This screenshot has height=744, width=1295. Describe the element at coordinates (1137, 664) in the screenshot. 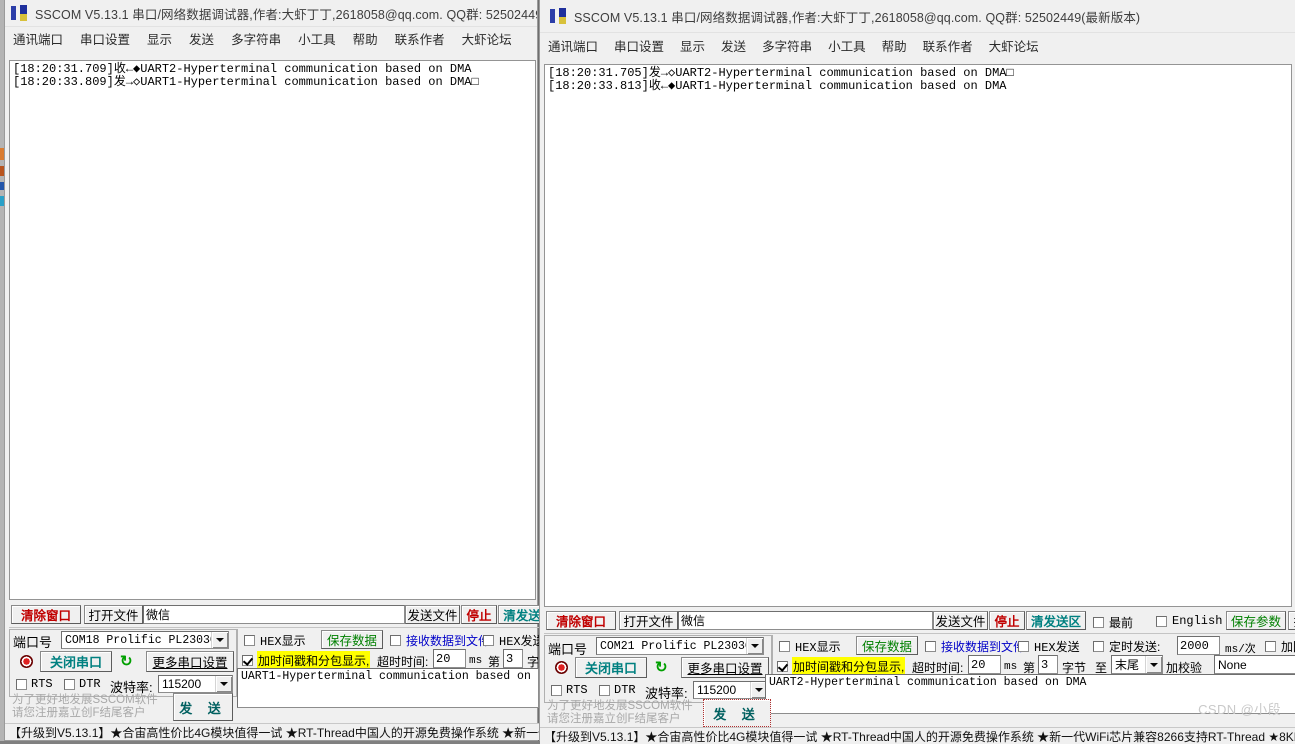

I see `to-select: 末尾` at that location.